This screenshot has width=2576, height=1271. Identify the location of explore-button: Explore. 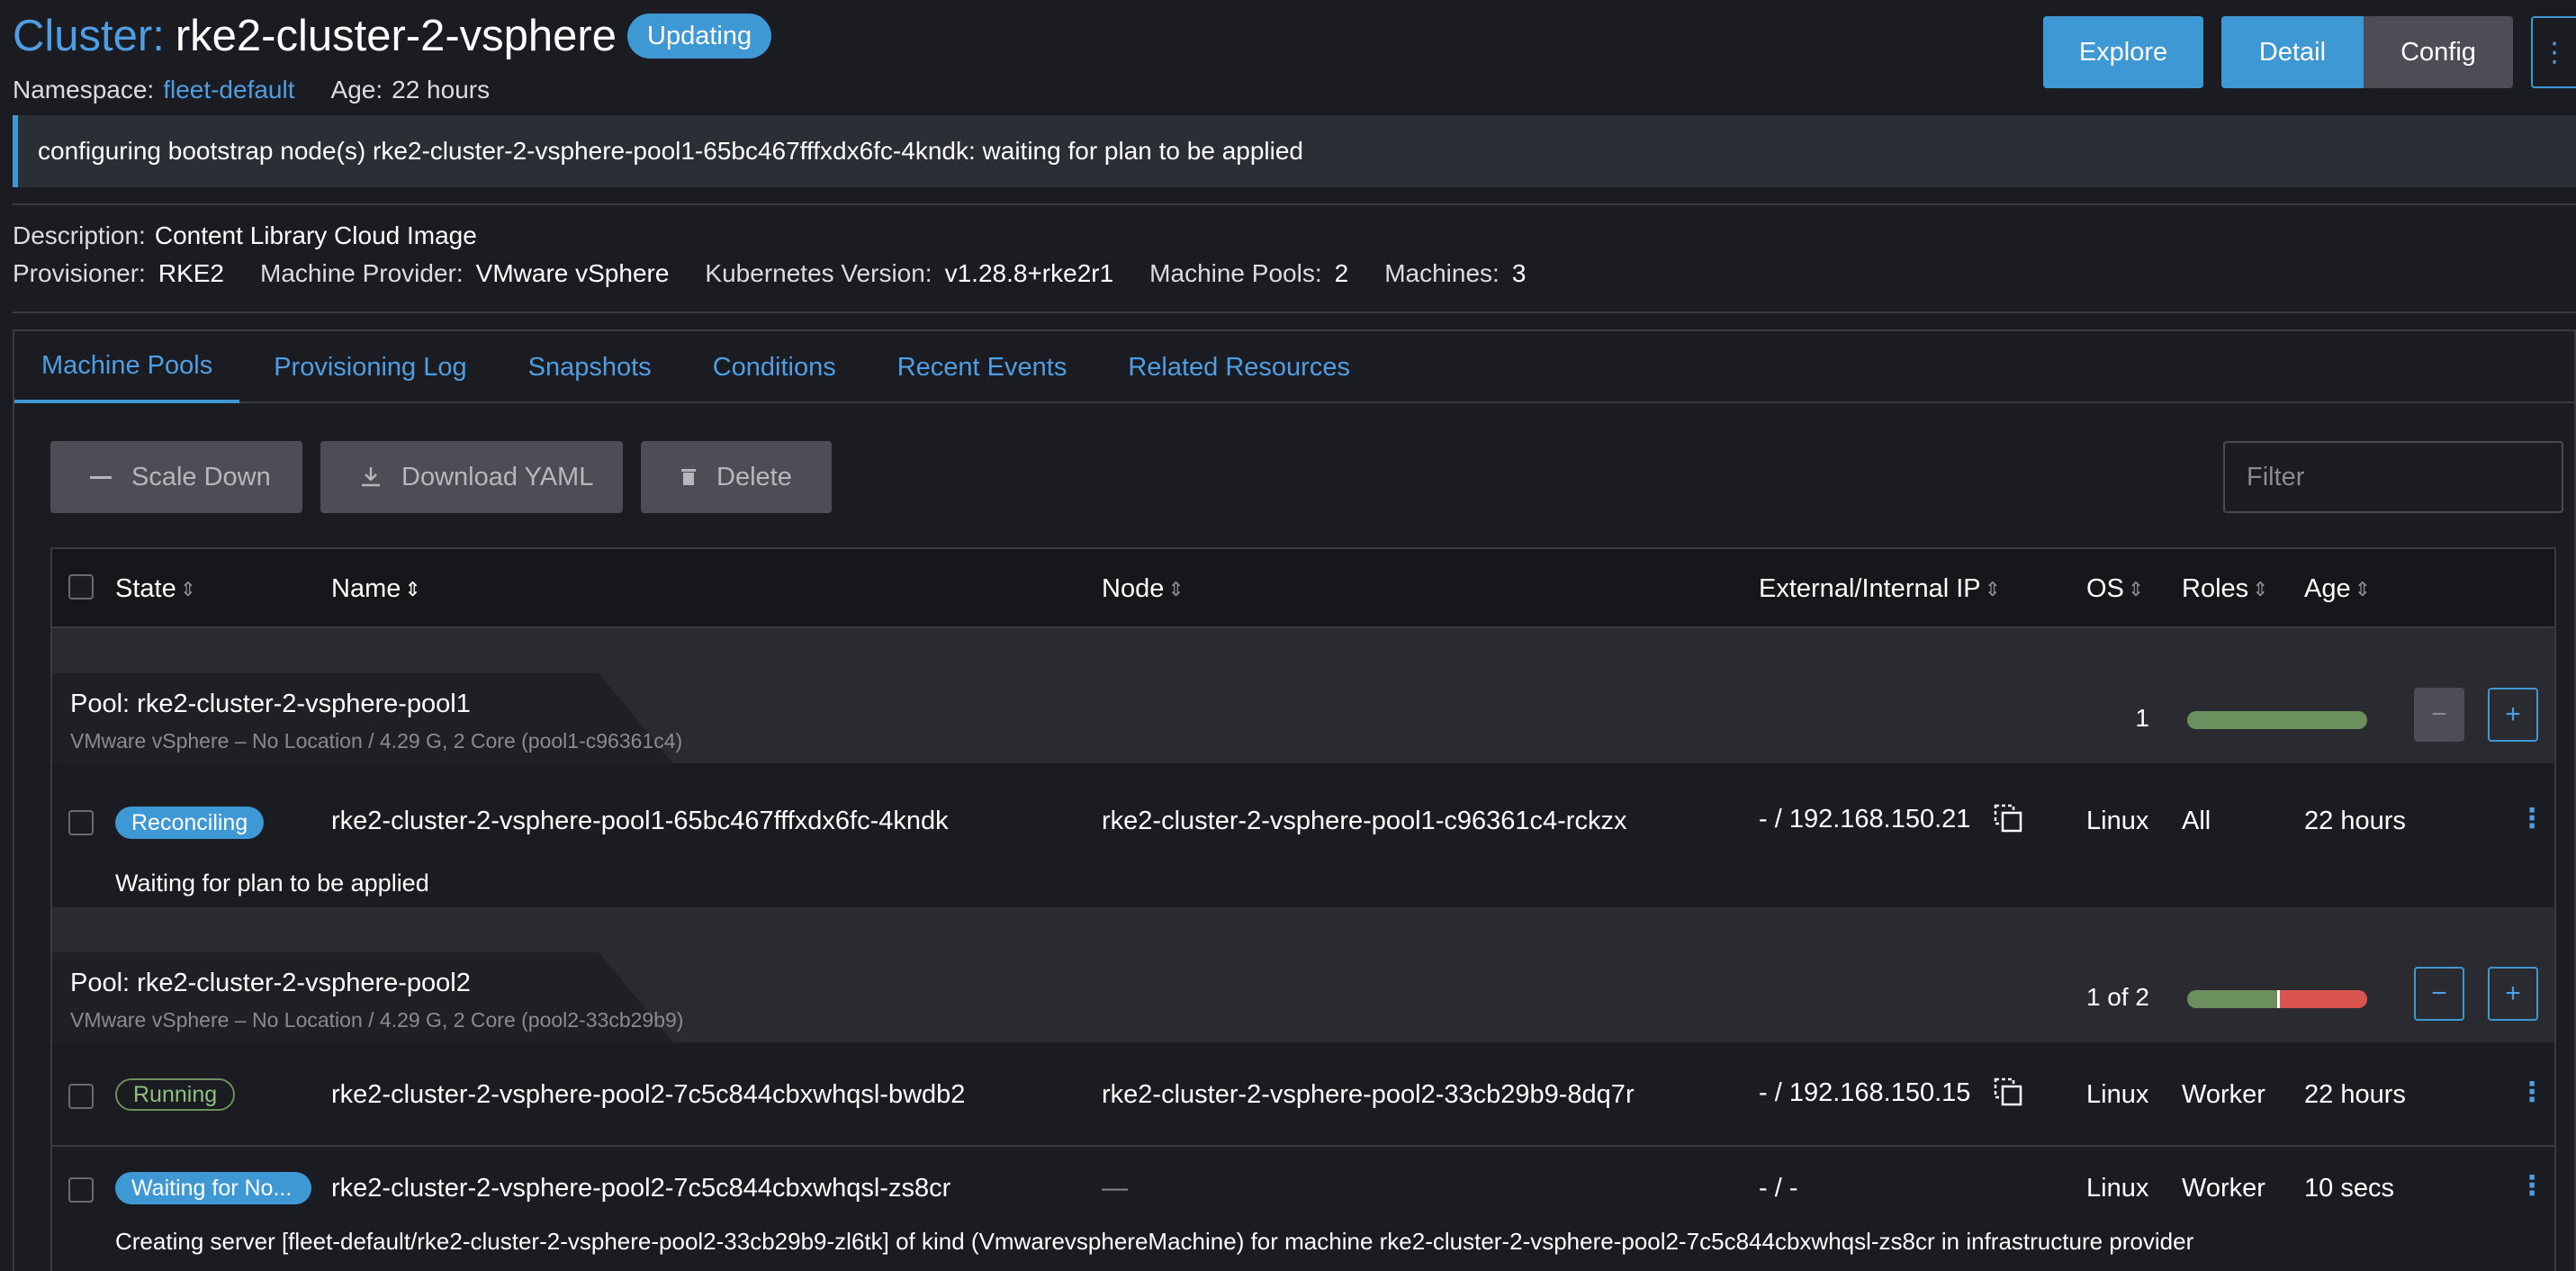
(2123, 52).